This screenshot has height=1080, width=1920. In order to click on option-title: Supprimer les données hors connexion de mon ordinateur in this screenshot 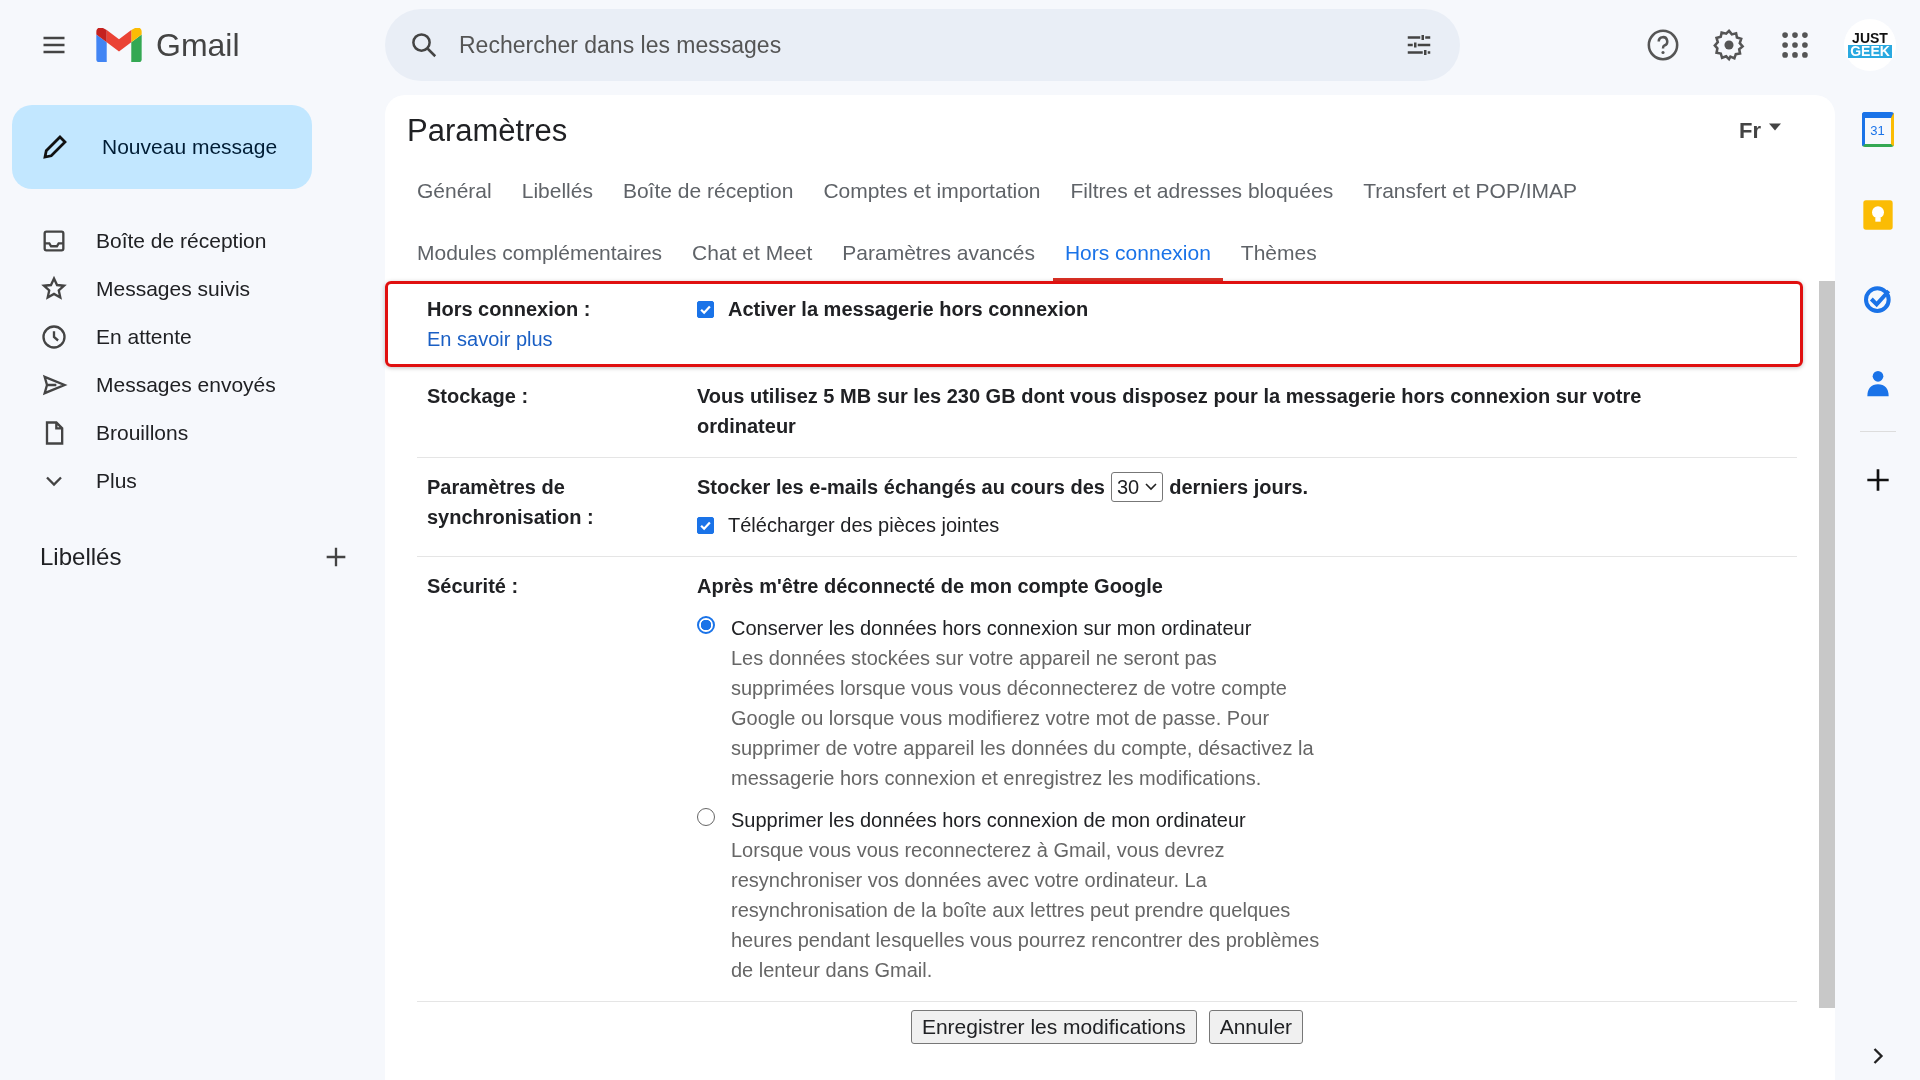, I will do `click(989, 820)`.